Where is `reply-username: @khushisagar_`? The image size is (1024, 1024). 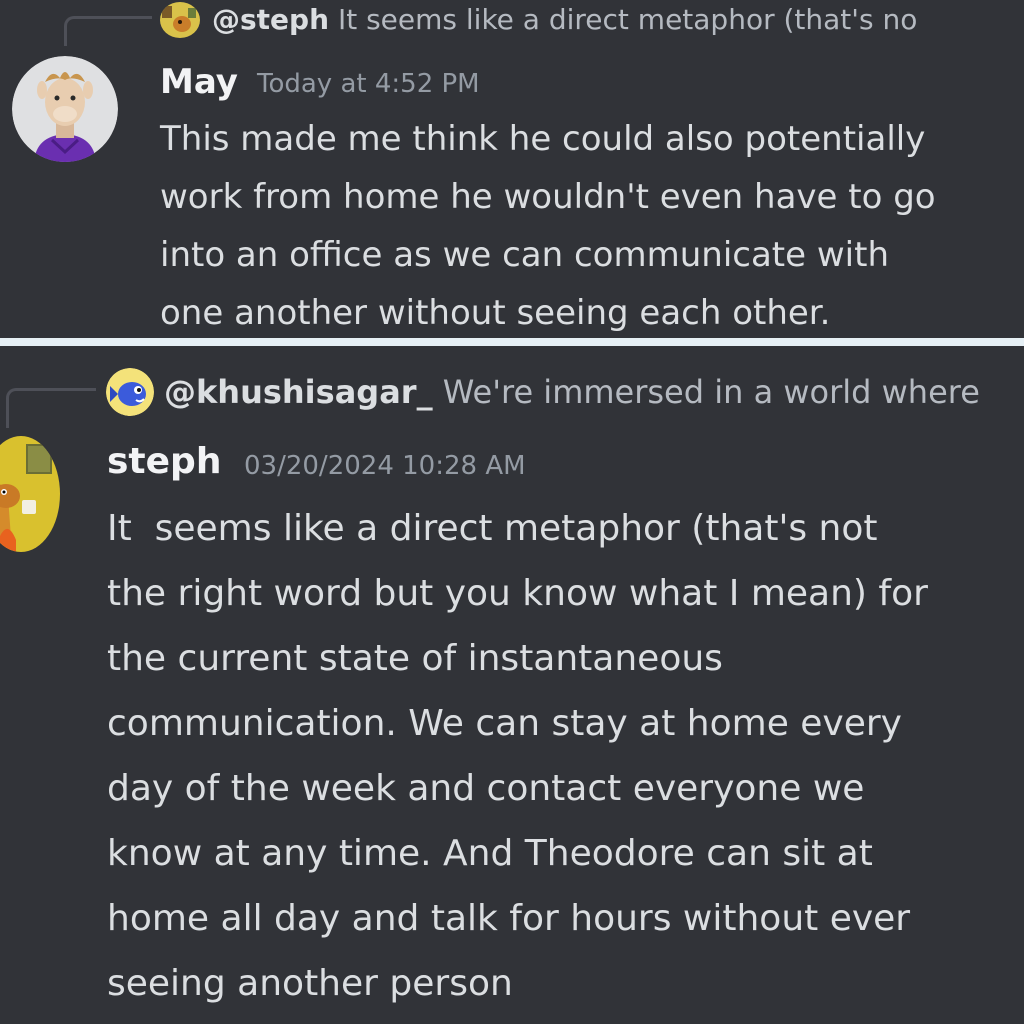 reply-username: @khushisagar_ is located at coordinates (298, 392).